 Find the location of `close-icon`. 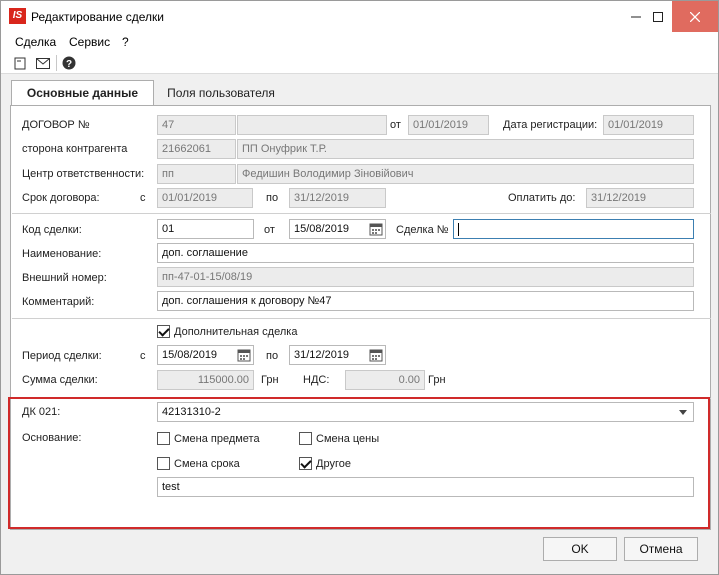

close-icon is located at coordinates (695, 16).